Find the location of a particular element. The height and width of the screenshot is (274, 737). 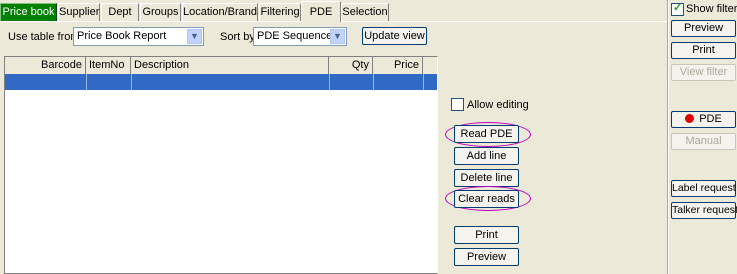

use-table-select: Price Book Report ▼ is located at coordinates (138, 36).